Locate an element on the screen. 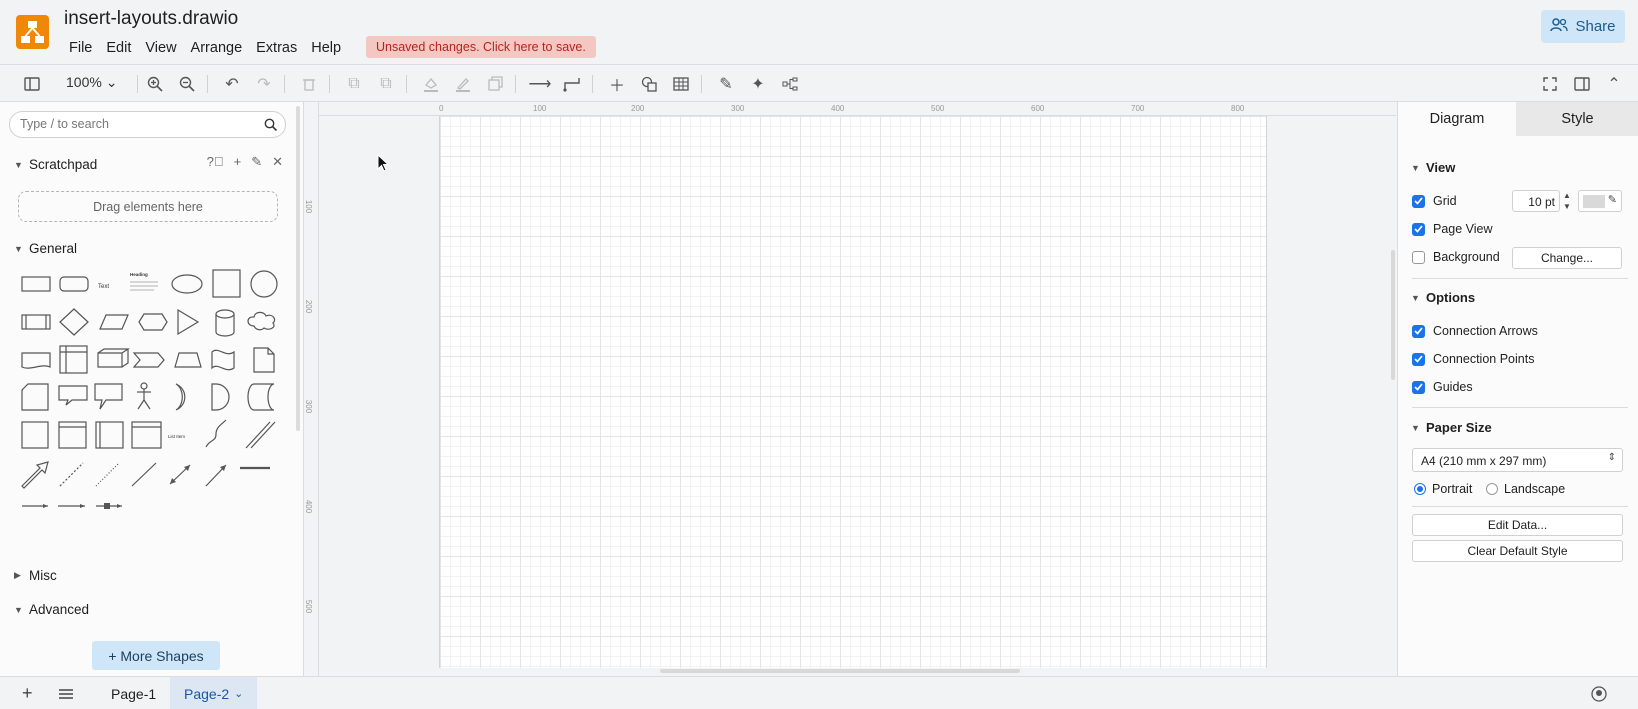  paper-size-select: A4 (210 mm x 297 mm) ⇕ is located at coordinates (1517, 460).